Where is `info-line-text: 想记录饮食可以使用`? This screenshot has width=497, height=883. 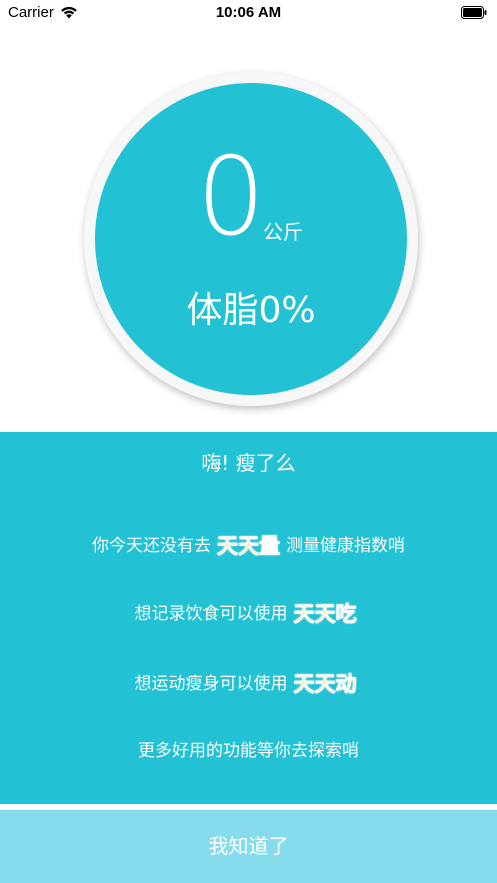
info-line-text: 想记录饮食可以使用 is located at coordinates (211, 614).